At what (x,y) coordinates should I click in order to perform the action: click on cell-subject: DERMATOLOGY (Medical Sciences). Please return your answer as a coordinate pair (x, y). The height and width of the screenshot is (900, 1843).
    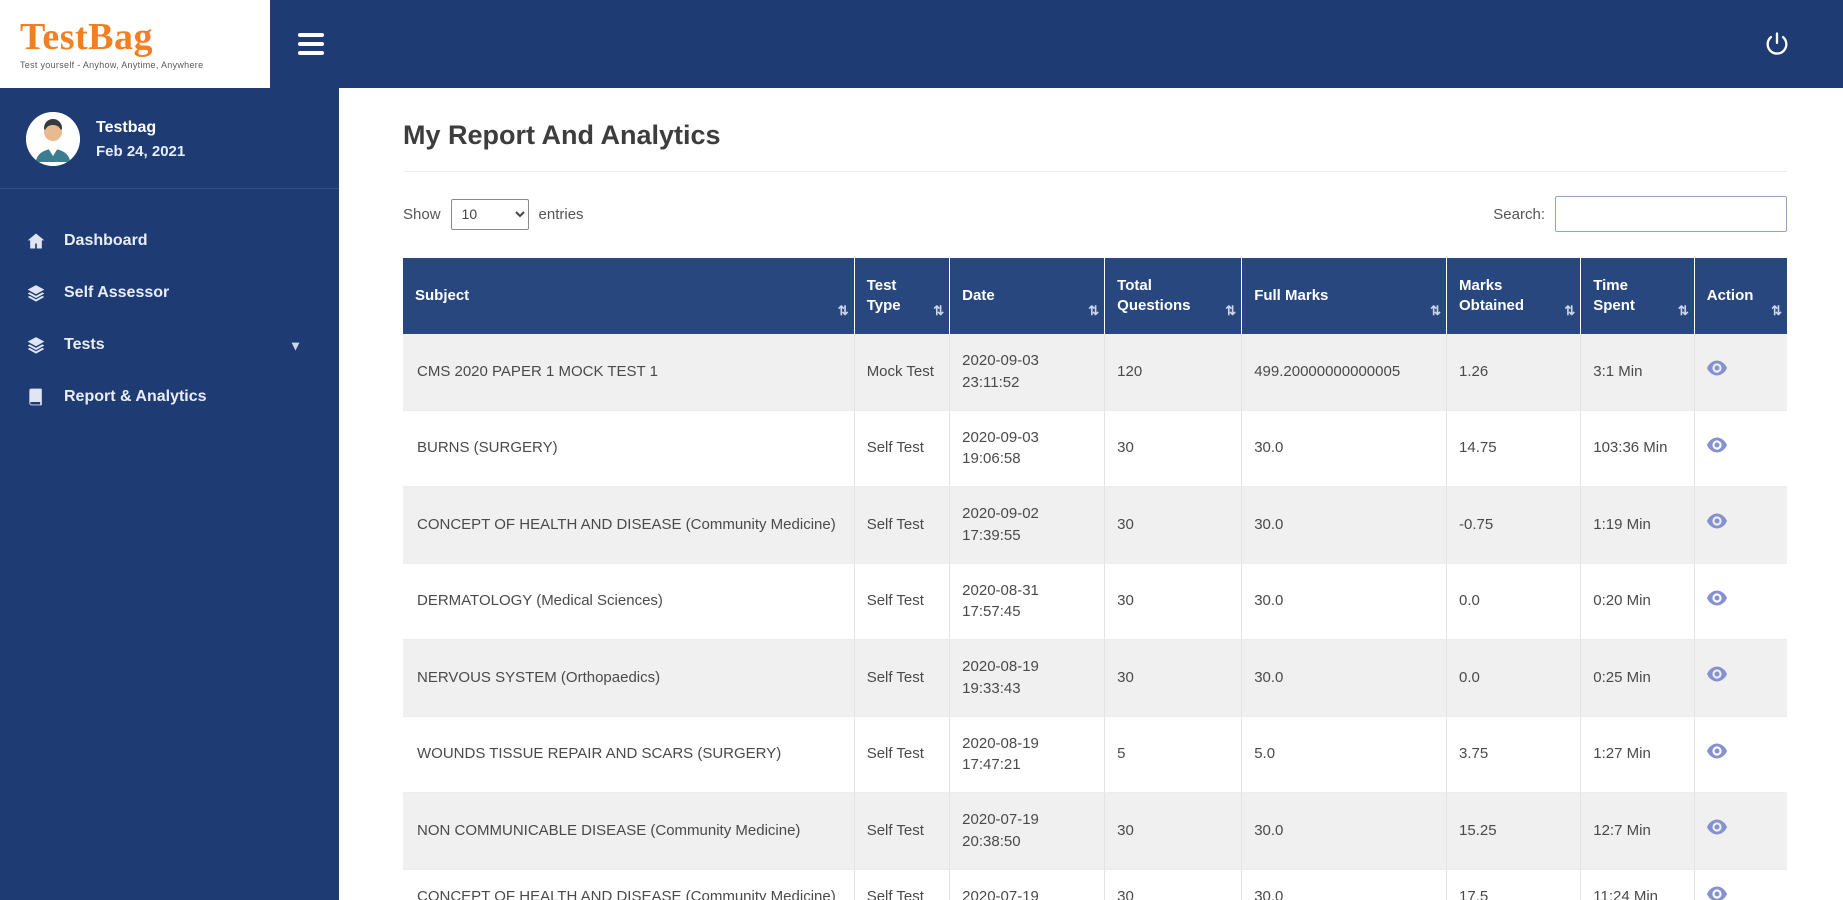
    Looking at the image, I should click on (629, 601).